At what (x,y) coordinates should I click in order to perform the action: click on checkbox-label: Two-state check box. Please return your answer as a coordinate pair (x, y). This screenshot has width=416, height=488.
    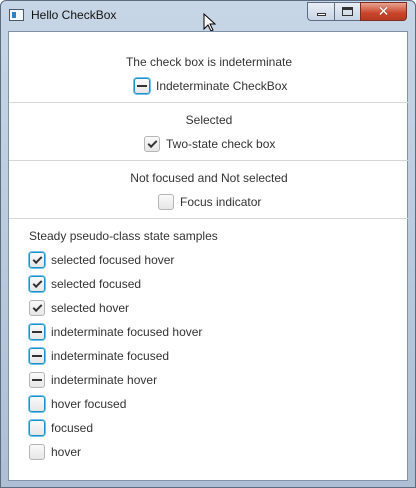
    Looking at the image, I should click on (221, 144).